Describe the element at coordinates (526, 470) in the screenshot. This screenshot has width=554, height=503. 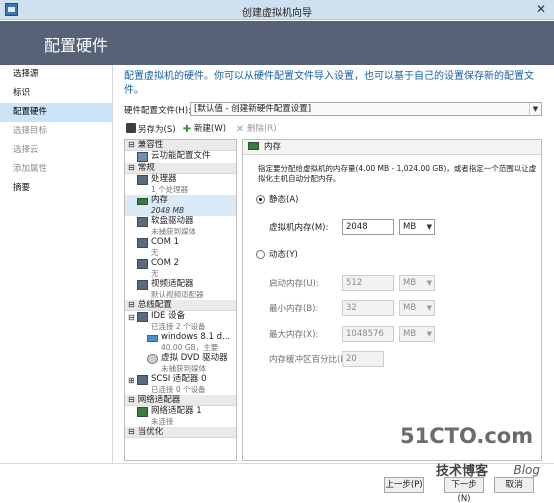
I see `watermark-blog: Blog` at that location.